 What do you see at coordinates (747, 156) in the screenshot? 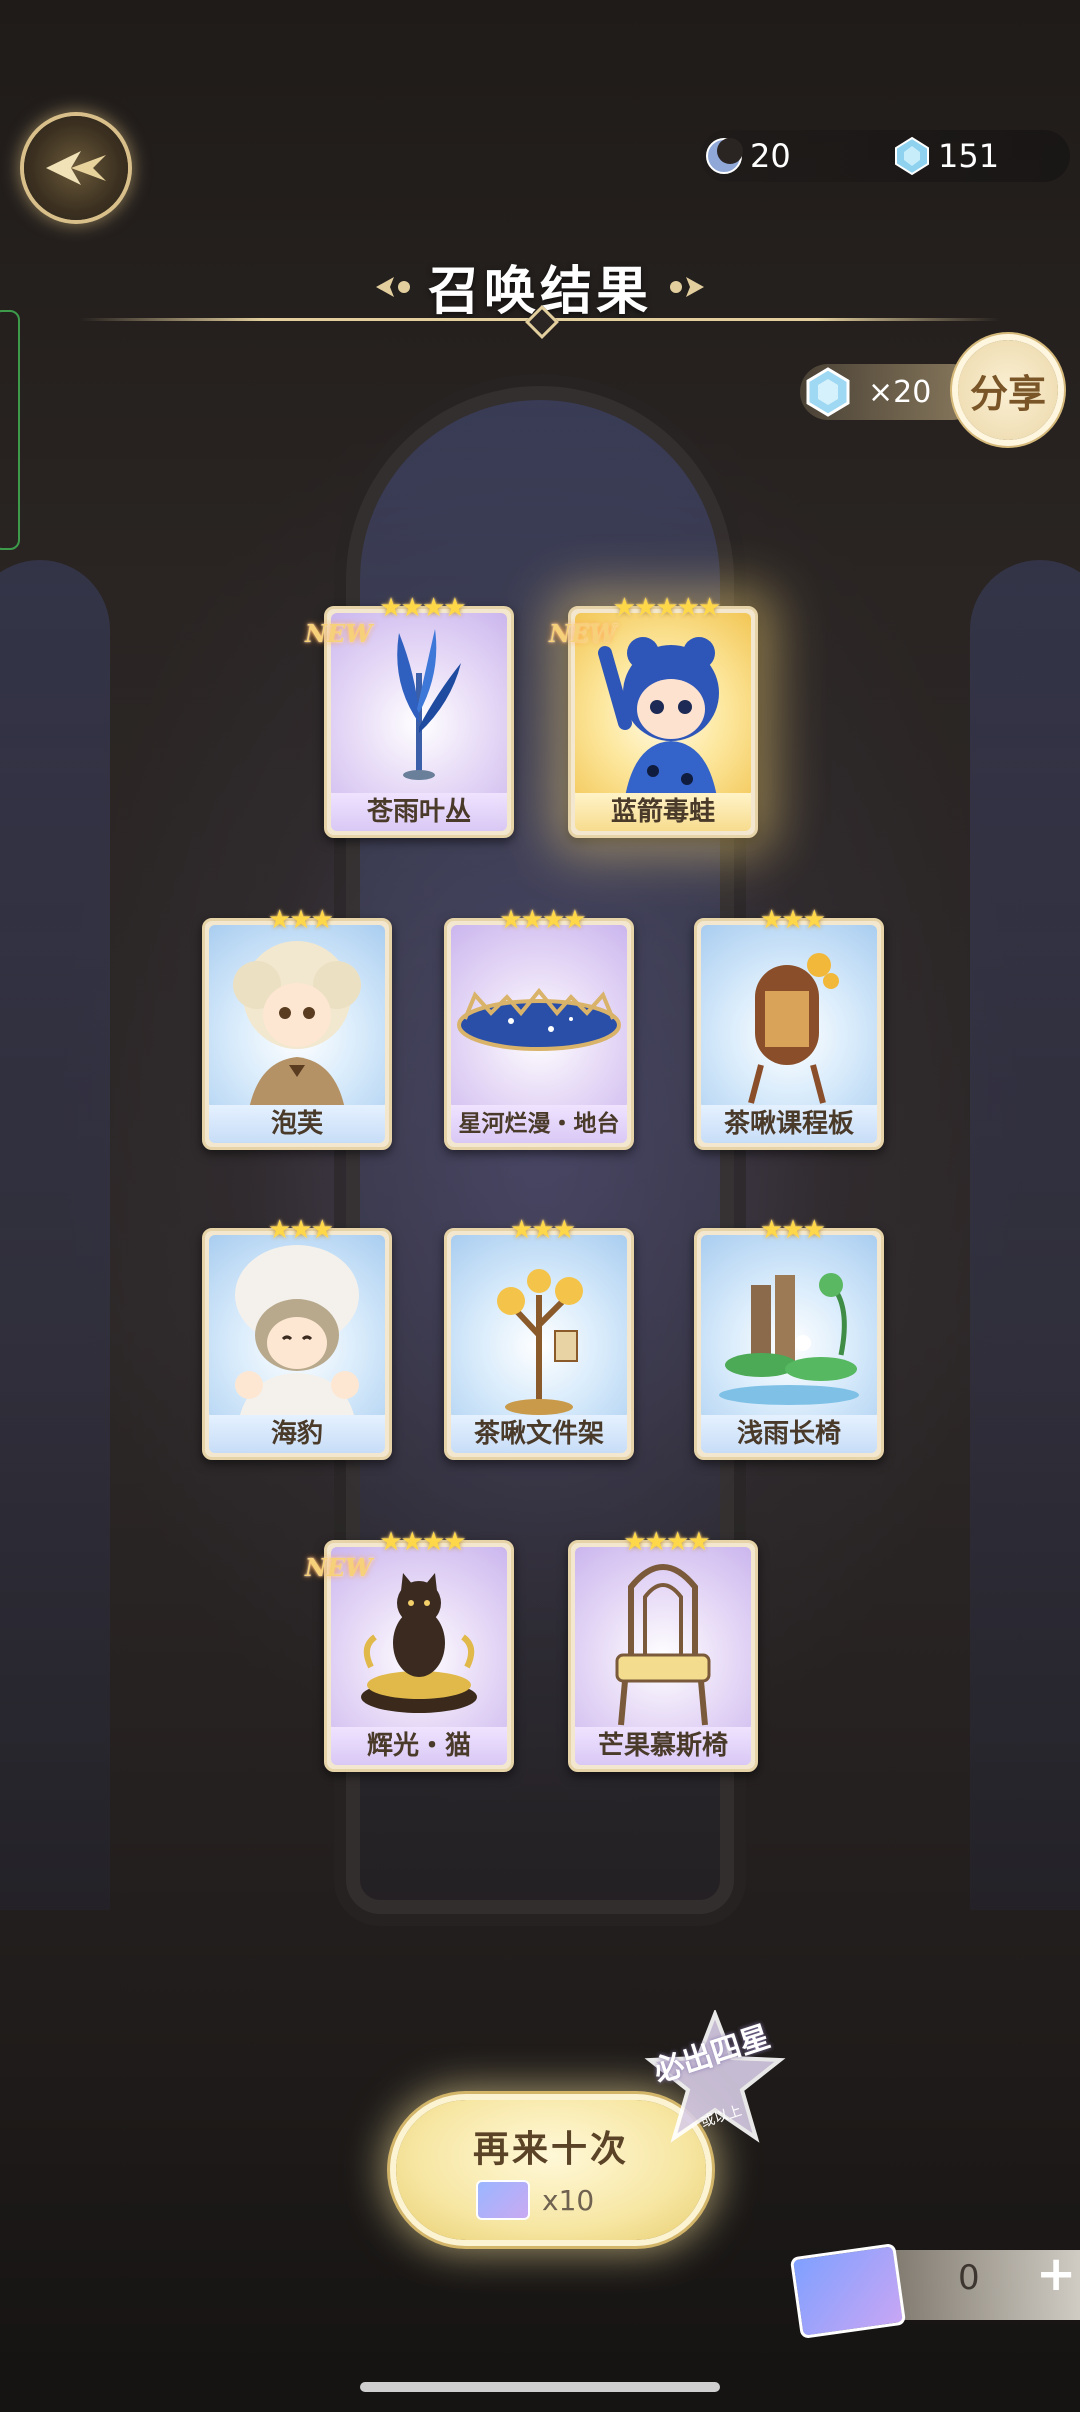
I see `moon-currency: 20` at bounding box center [747, 156].